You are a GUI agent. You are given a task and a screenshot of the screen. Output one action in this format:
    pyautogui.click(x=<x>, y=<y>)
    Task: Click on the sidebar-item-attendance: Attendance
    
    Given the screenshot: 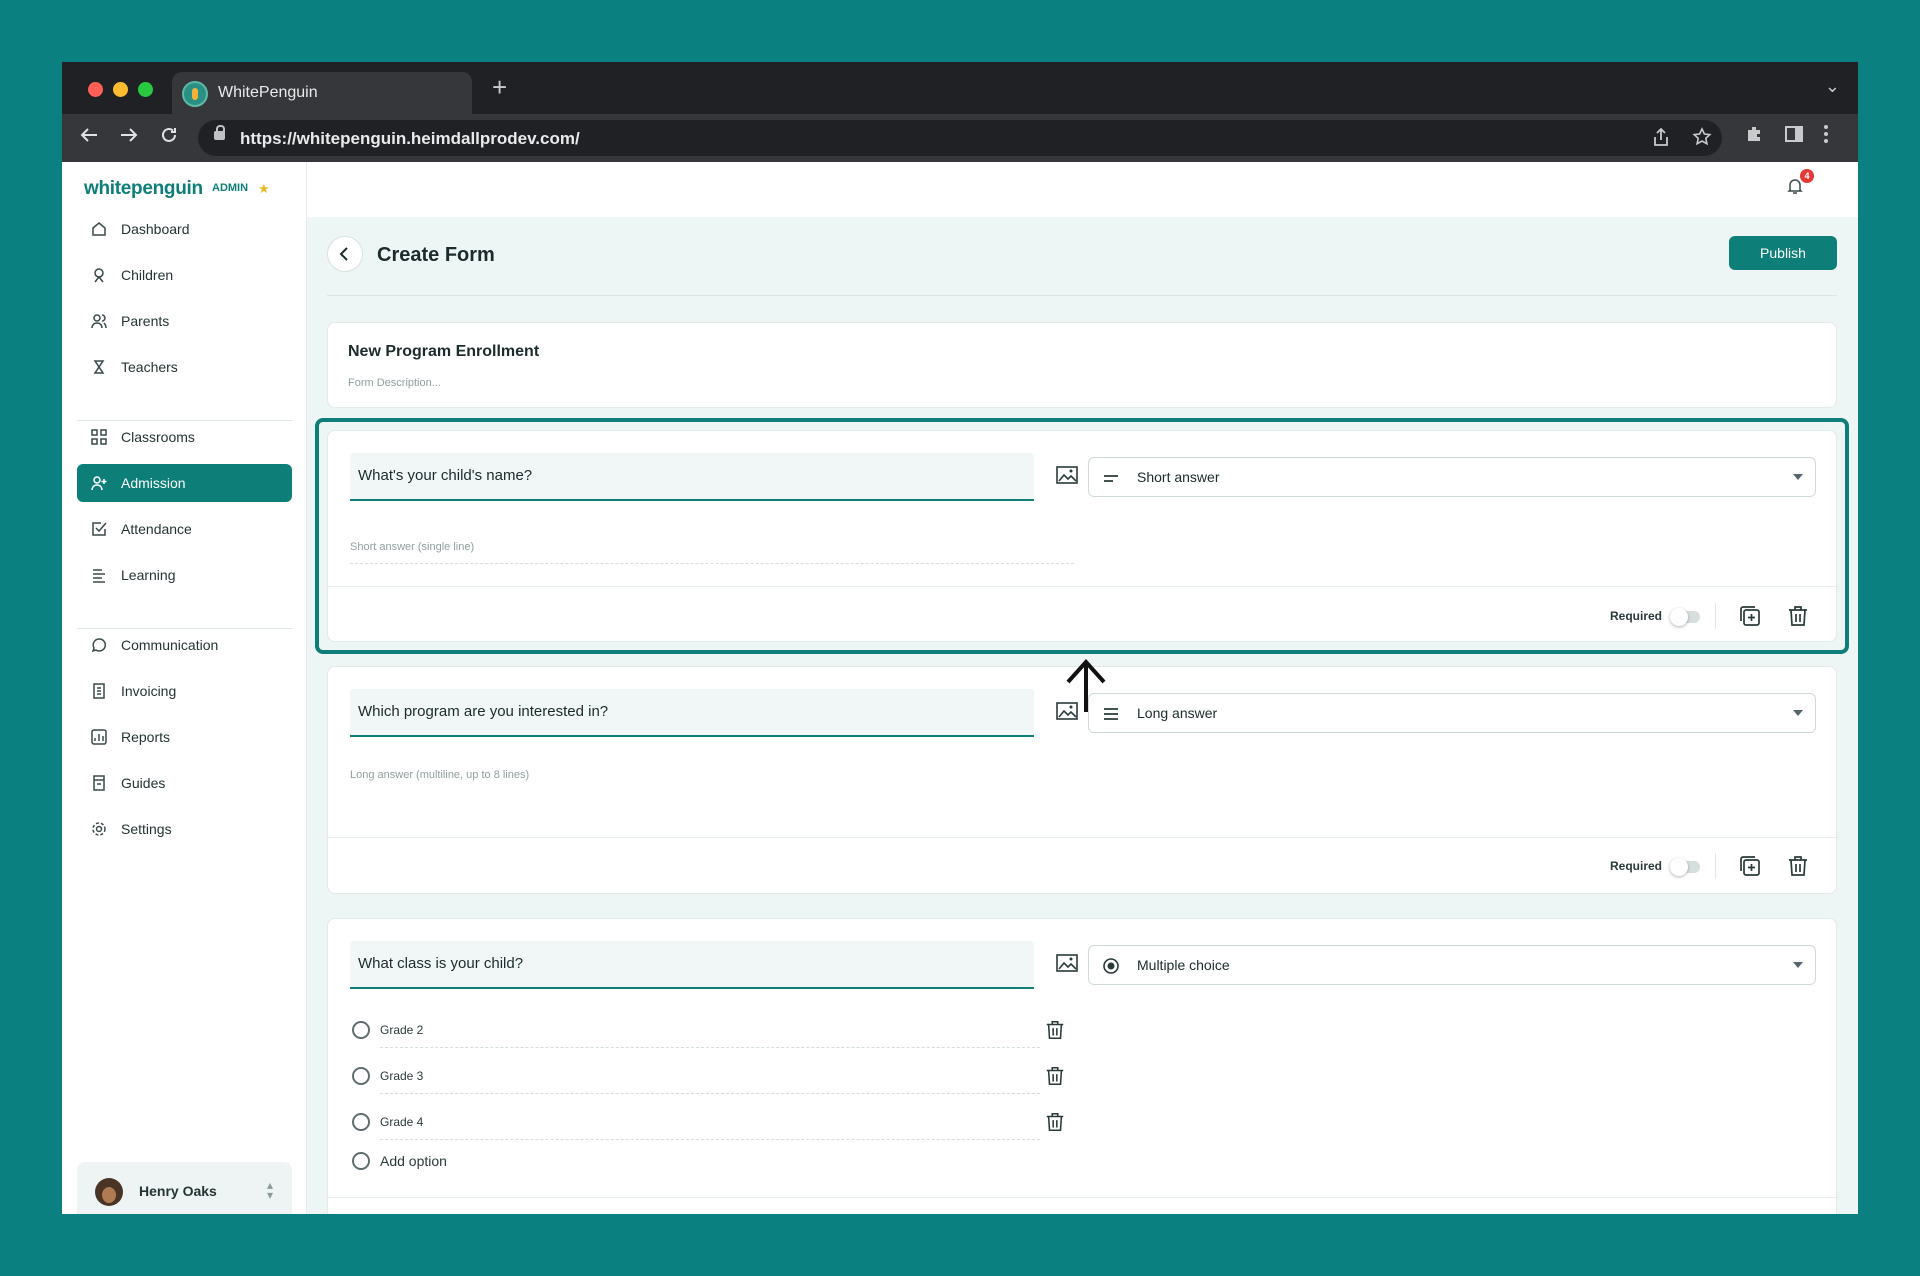 What is the action you would take?
    pyautogui.click(x=184, y=529)
    